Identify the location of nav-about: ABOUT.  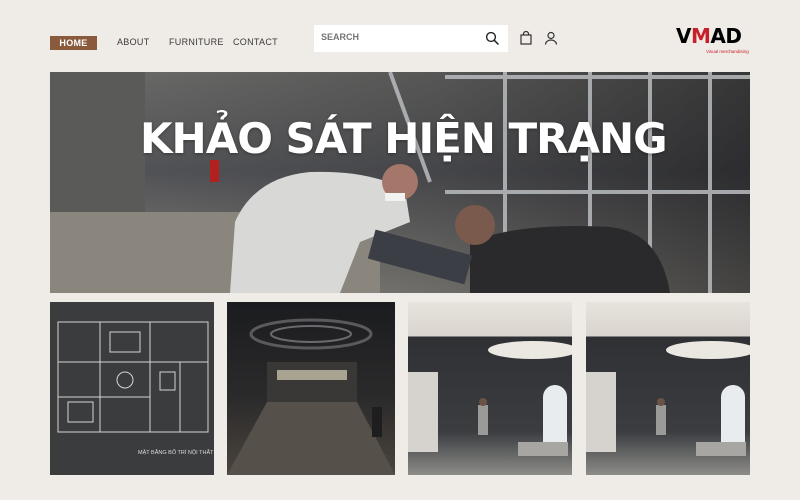
(133, 42).